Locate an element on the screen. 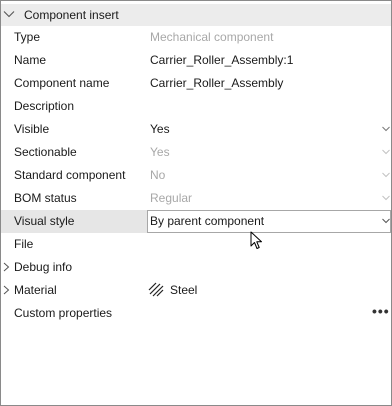  property-label: Component name is located at coordinates (62, 83).